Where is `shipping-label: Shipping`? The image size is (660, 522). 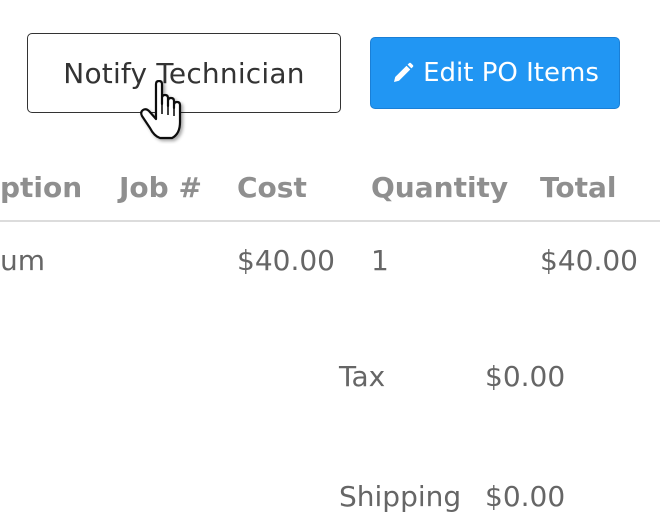 shipping-label: Shipping is located at coordinates (400, 496).